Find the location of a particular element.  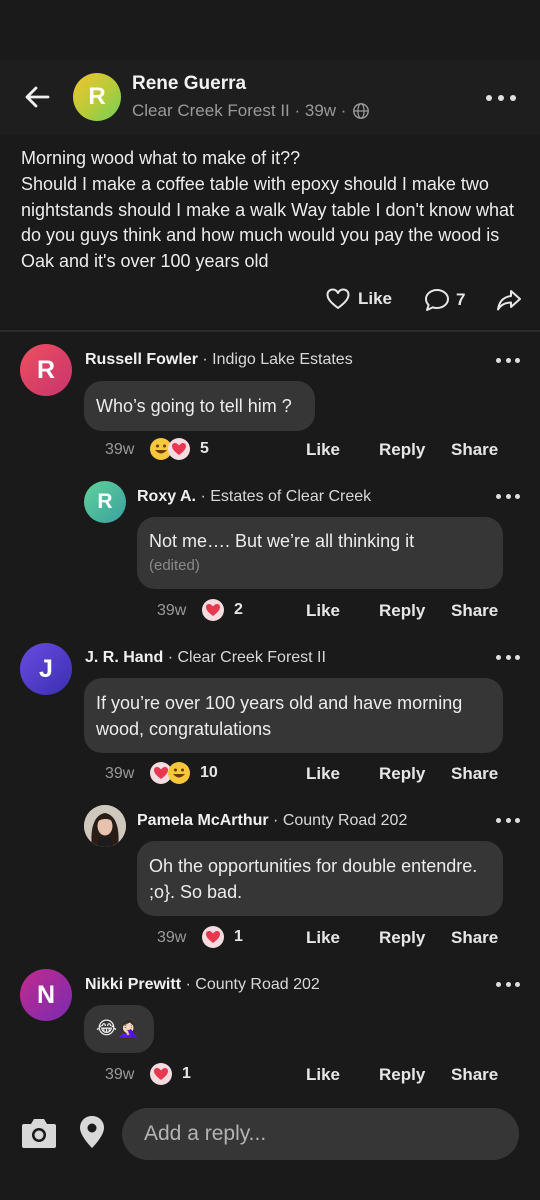

post-actions: Like 7 is located at coordinates (270, 302).